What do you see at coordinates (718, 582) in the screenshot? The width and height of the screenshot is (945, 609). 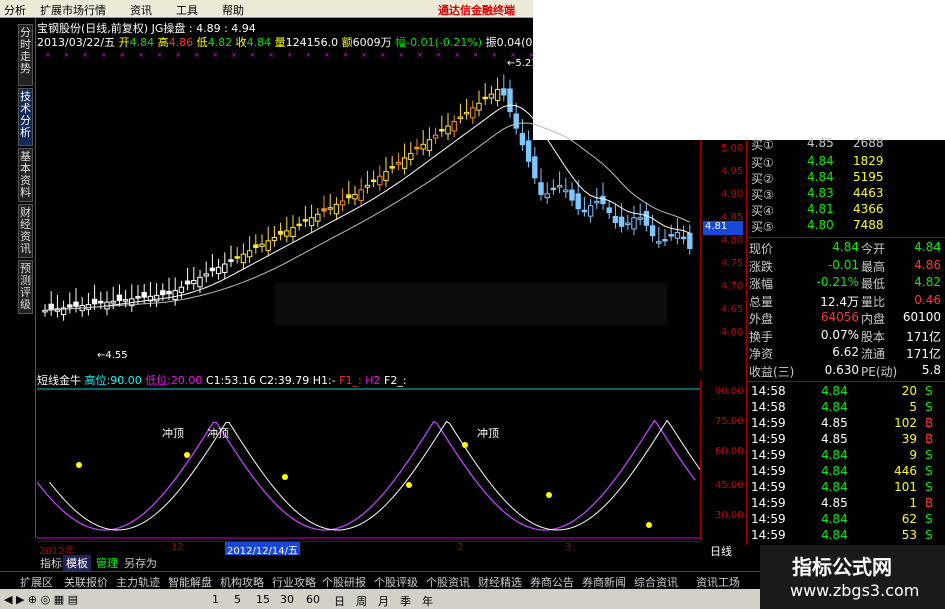 I see `nav-info-workshop: 资讯工场` at bounding box center [718, 582].